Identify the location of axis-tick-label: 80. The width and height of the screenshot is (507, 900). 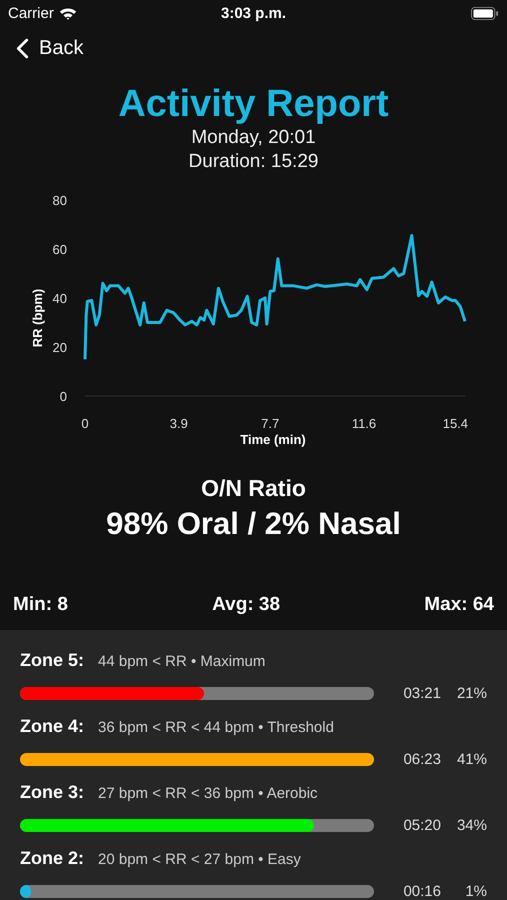
(59, 200).